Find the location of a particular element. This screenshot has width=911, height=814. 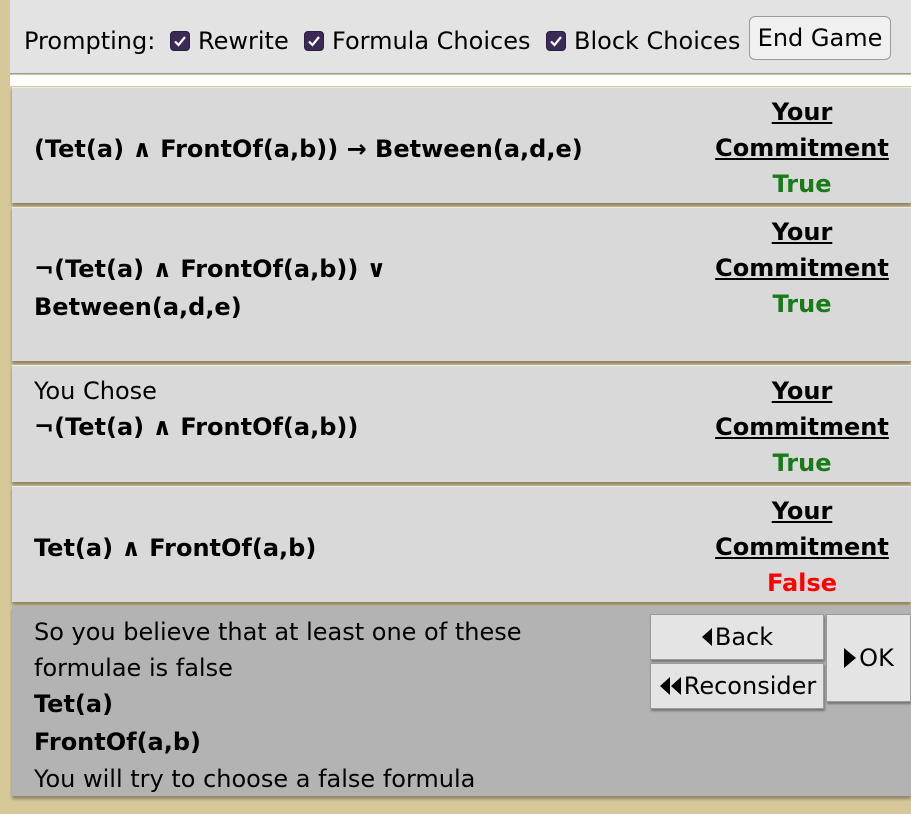

rewrite-label: Rewrite is located at coordinates (243, 41).